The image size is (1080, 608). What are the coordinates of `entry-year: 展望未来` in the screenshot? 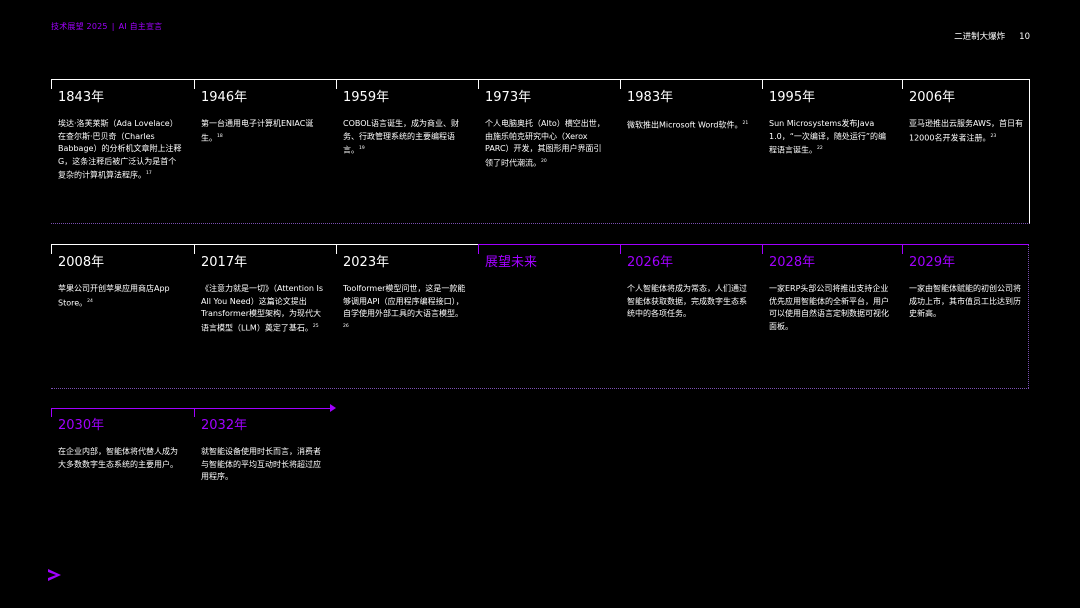 It's located at (511, 262).